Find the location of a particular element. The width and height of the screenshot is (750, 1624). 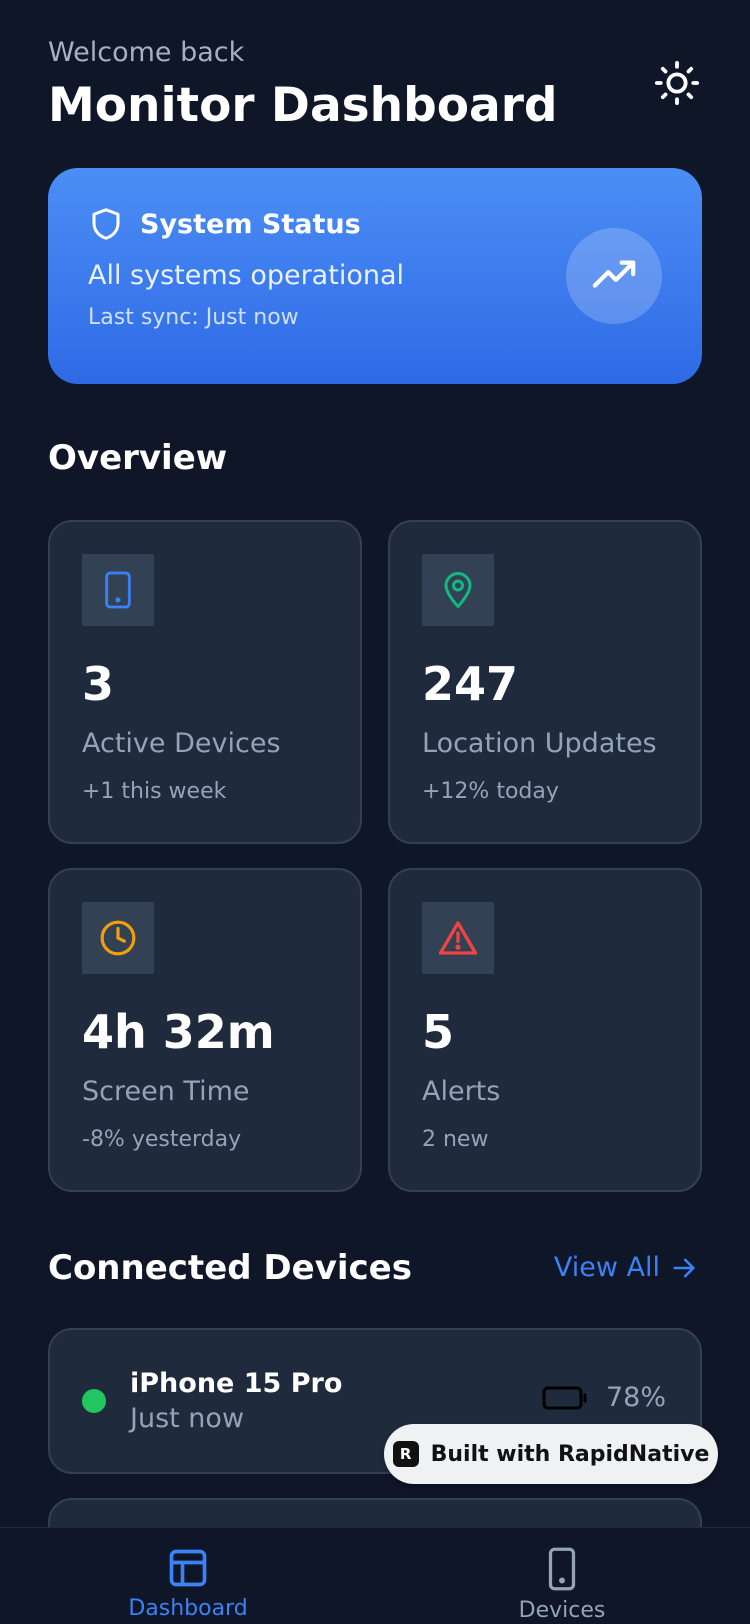

bottom-tab-bar: Dashboard Devices is located at coordinates (375, 1575).